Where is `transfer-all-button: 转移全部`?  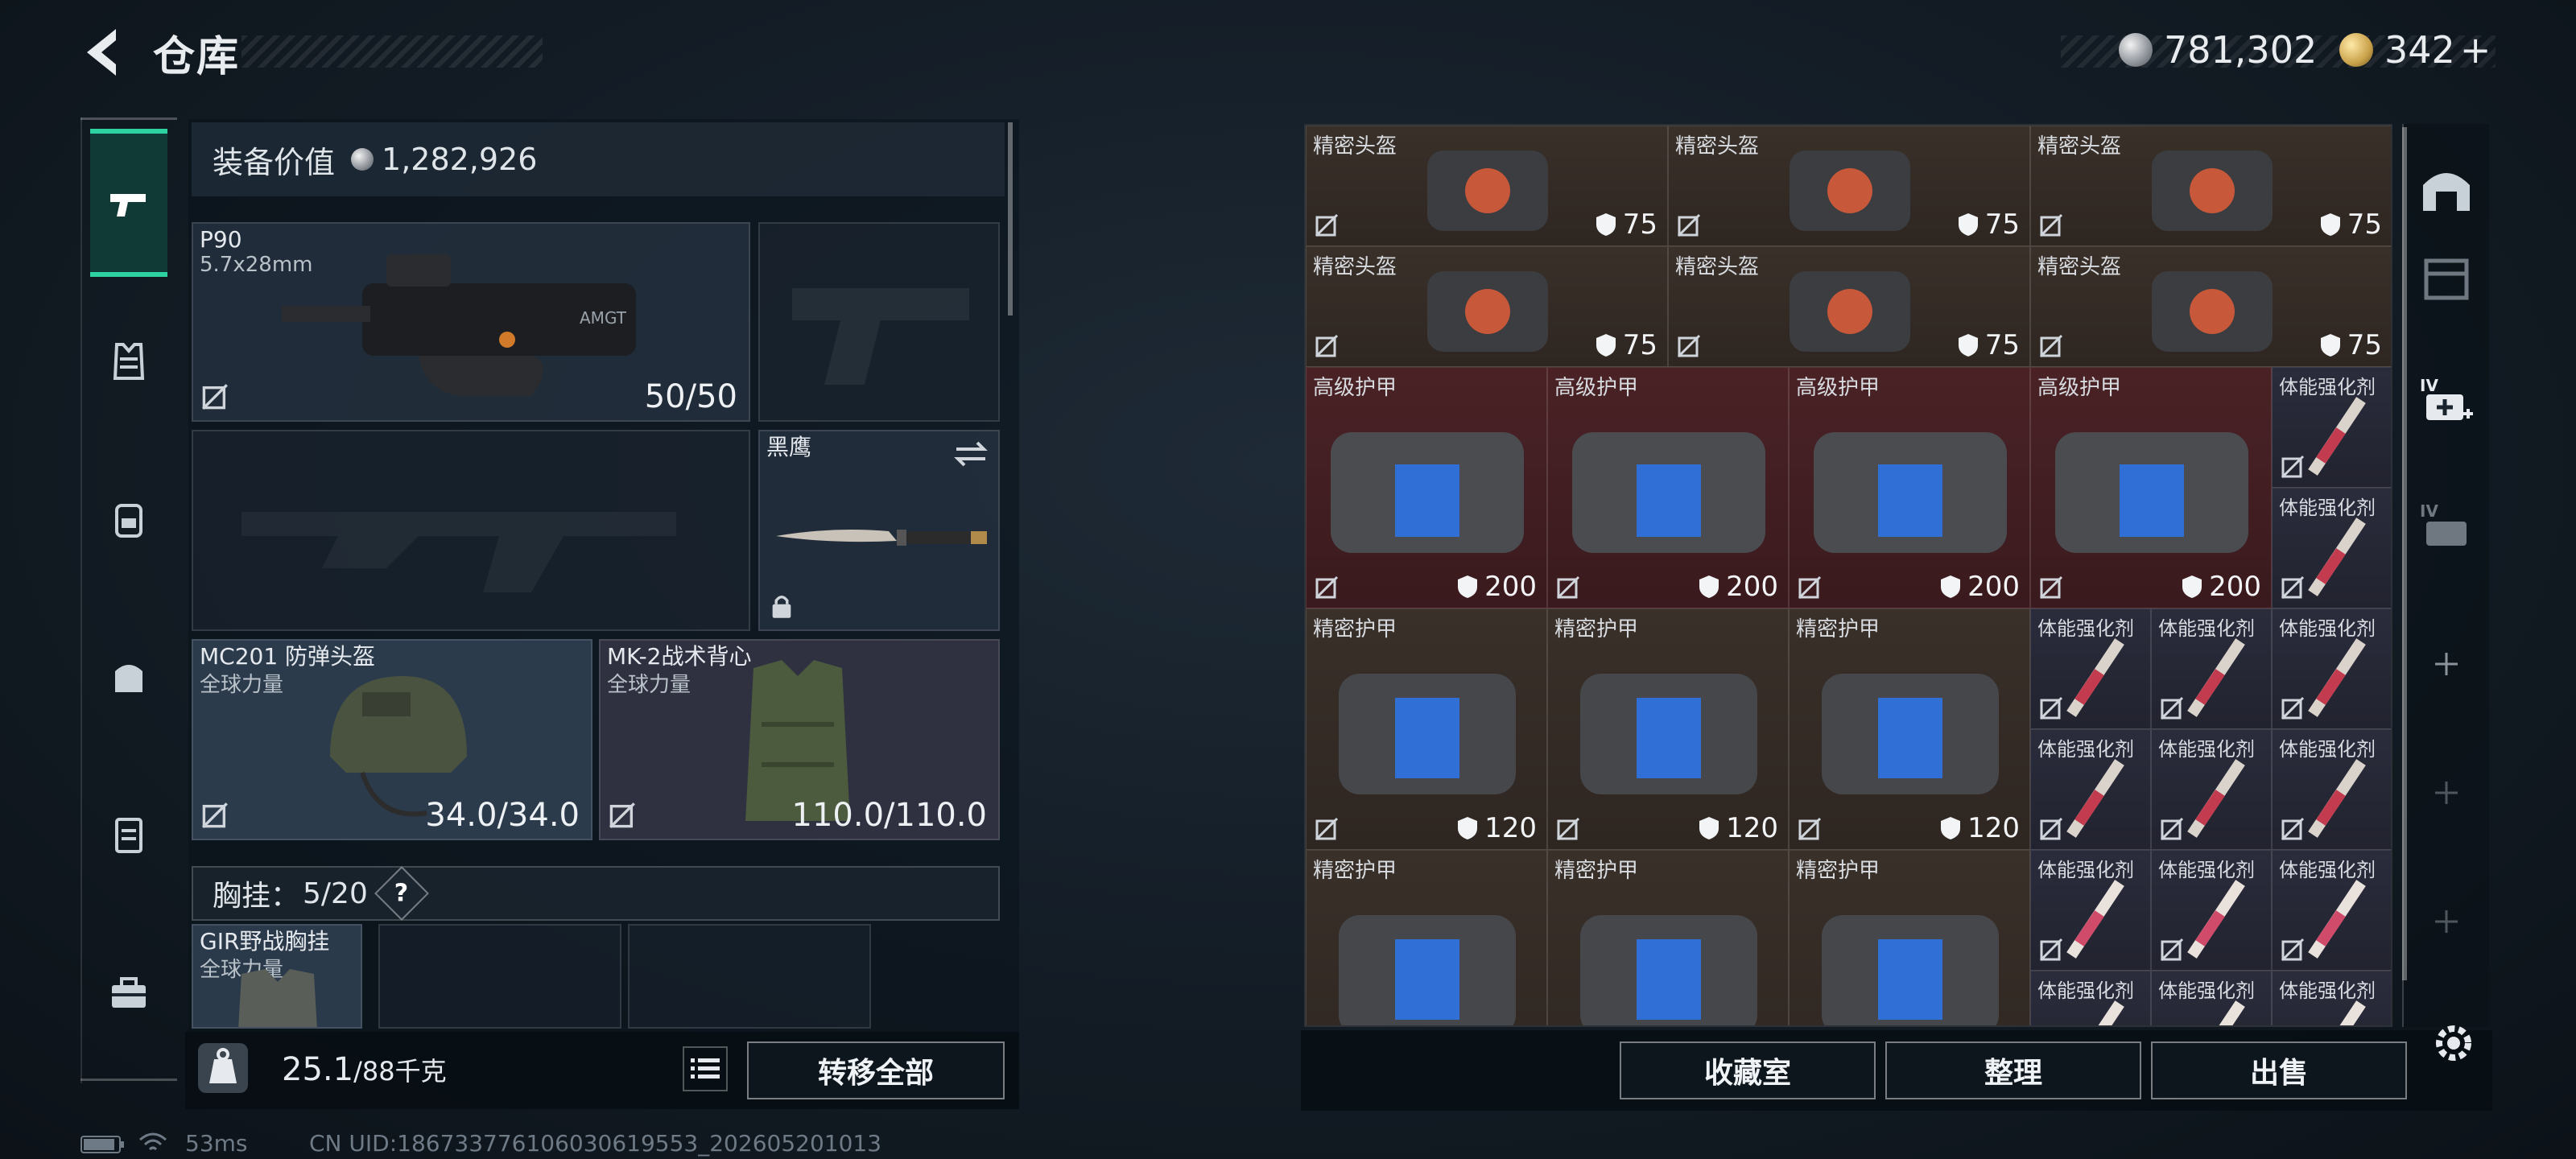
transfer-all-button: 转移全部 is located at coordinates (876, 1070).